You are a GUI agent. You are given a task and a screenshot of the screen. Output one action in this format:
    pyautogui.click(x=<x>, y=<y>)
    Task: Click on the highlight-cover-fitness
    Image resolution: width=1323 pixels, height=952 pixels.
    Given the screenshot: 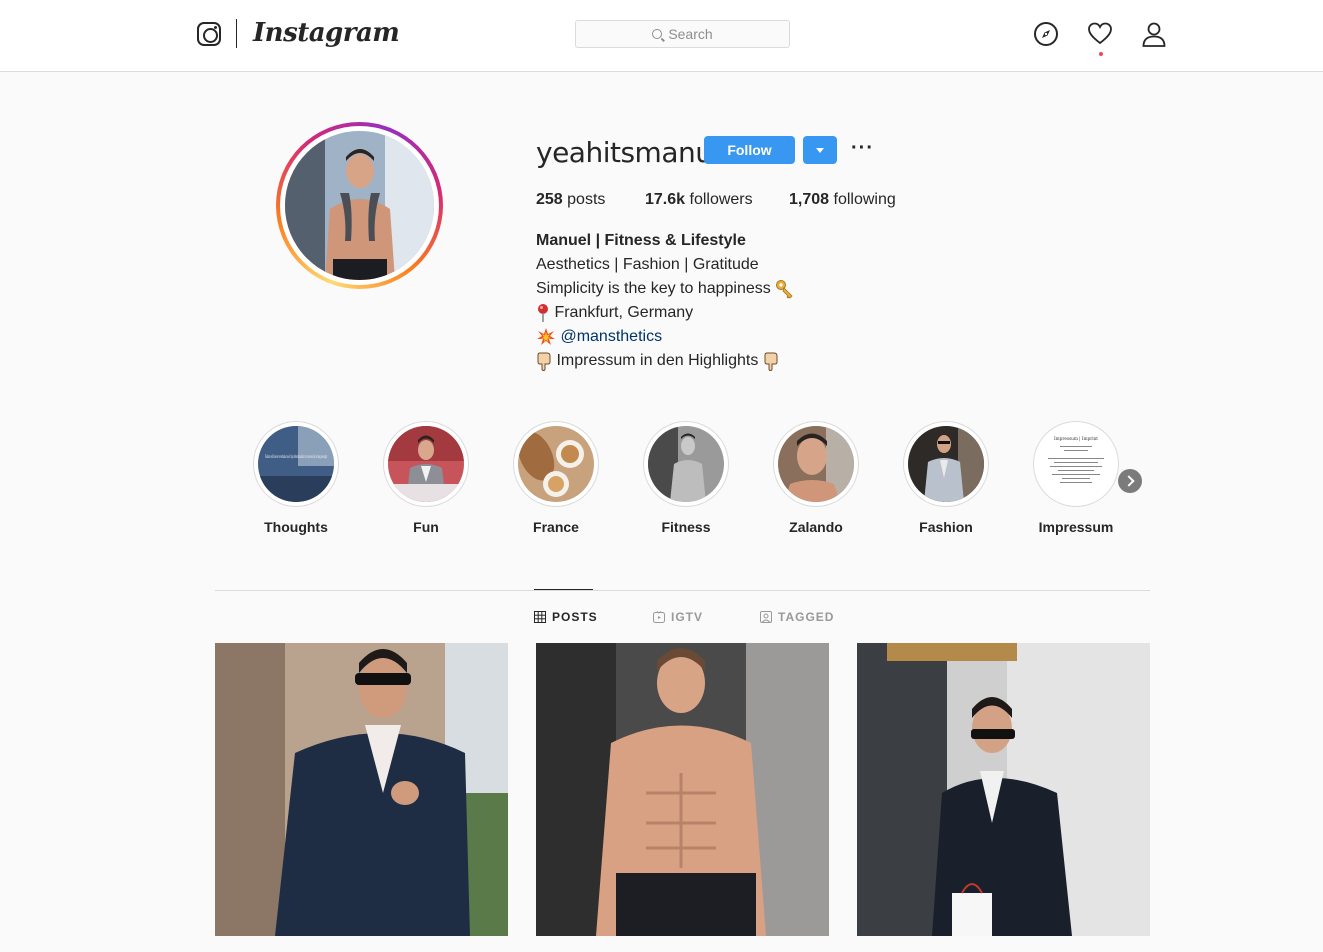 What is the action you would take?
    pyautogui.click(x=686, y=464)
    